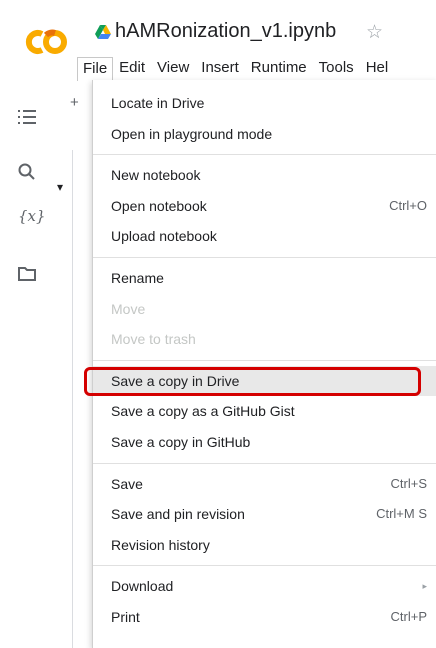  Describe the element at coordinates (220, 67) in the screenshot. I see `menu-insert: Insert` at that location.